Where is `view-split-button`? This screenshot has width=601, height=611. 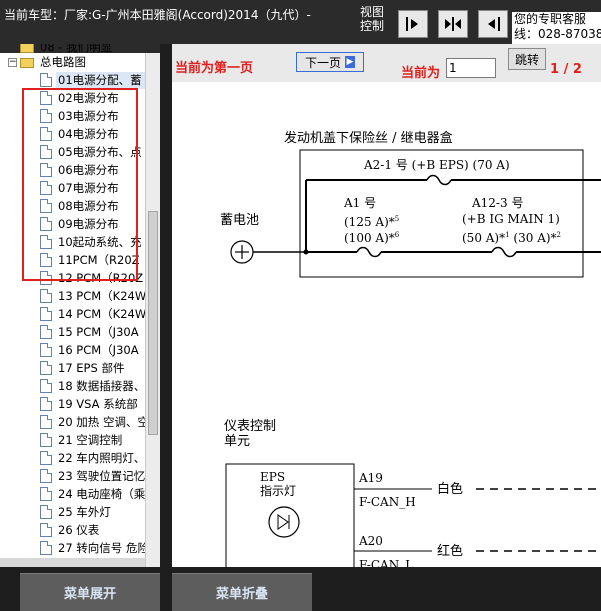 view-split-button is located at coordinates (453, 24).